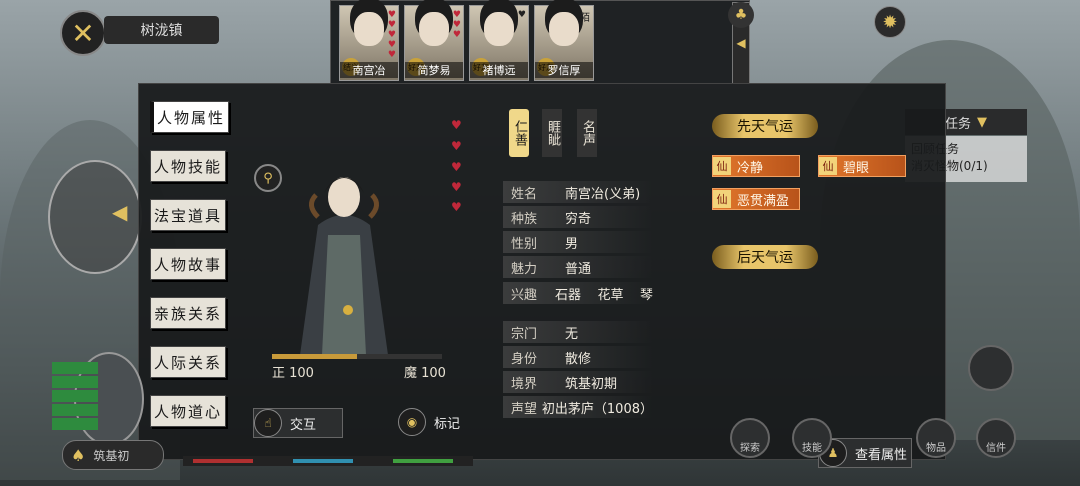 The width and height of the screenshot is (1080, 486). What do you see at coordinates (188, 166) in the screenshot?
I see `sidebar-item-skills: 人物技能` at bounding box center [188, 166].